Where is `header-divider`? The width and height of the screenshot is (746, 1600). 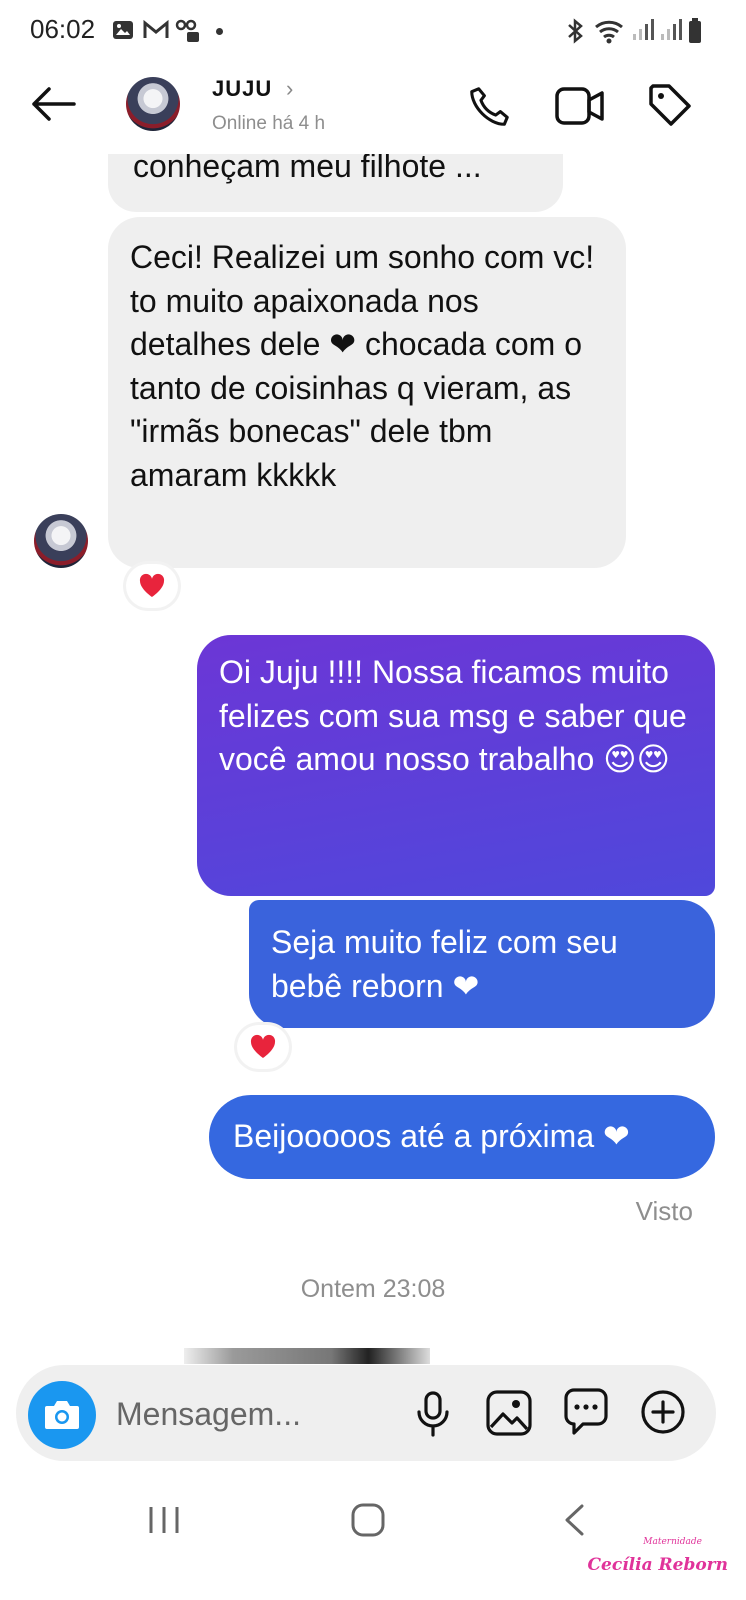
header-divider is located at coordinates (373, 147).